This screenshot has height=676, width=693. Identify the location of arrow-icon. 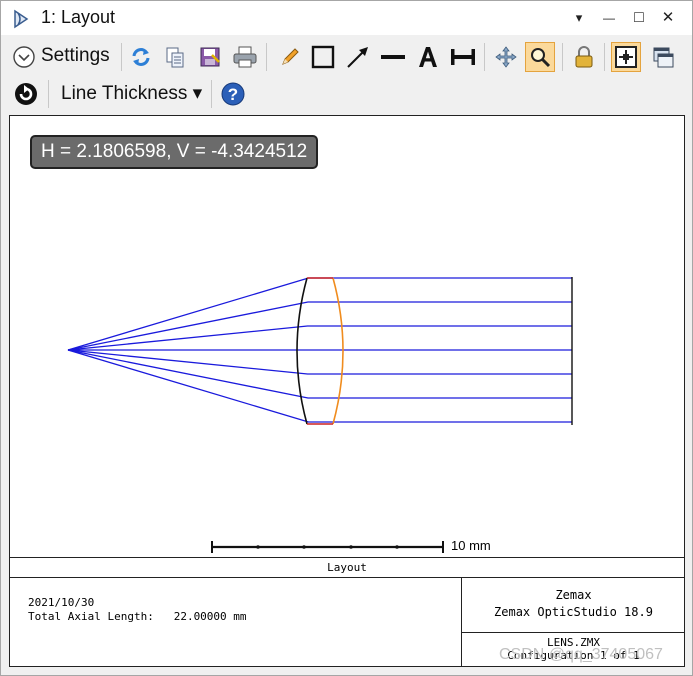
(357, 57).